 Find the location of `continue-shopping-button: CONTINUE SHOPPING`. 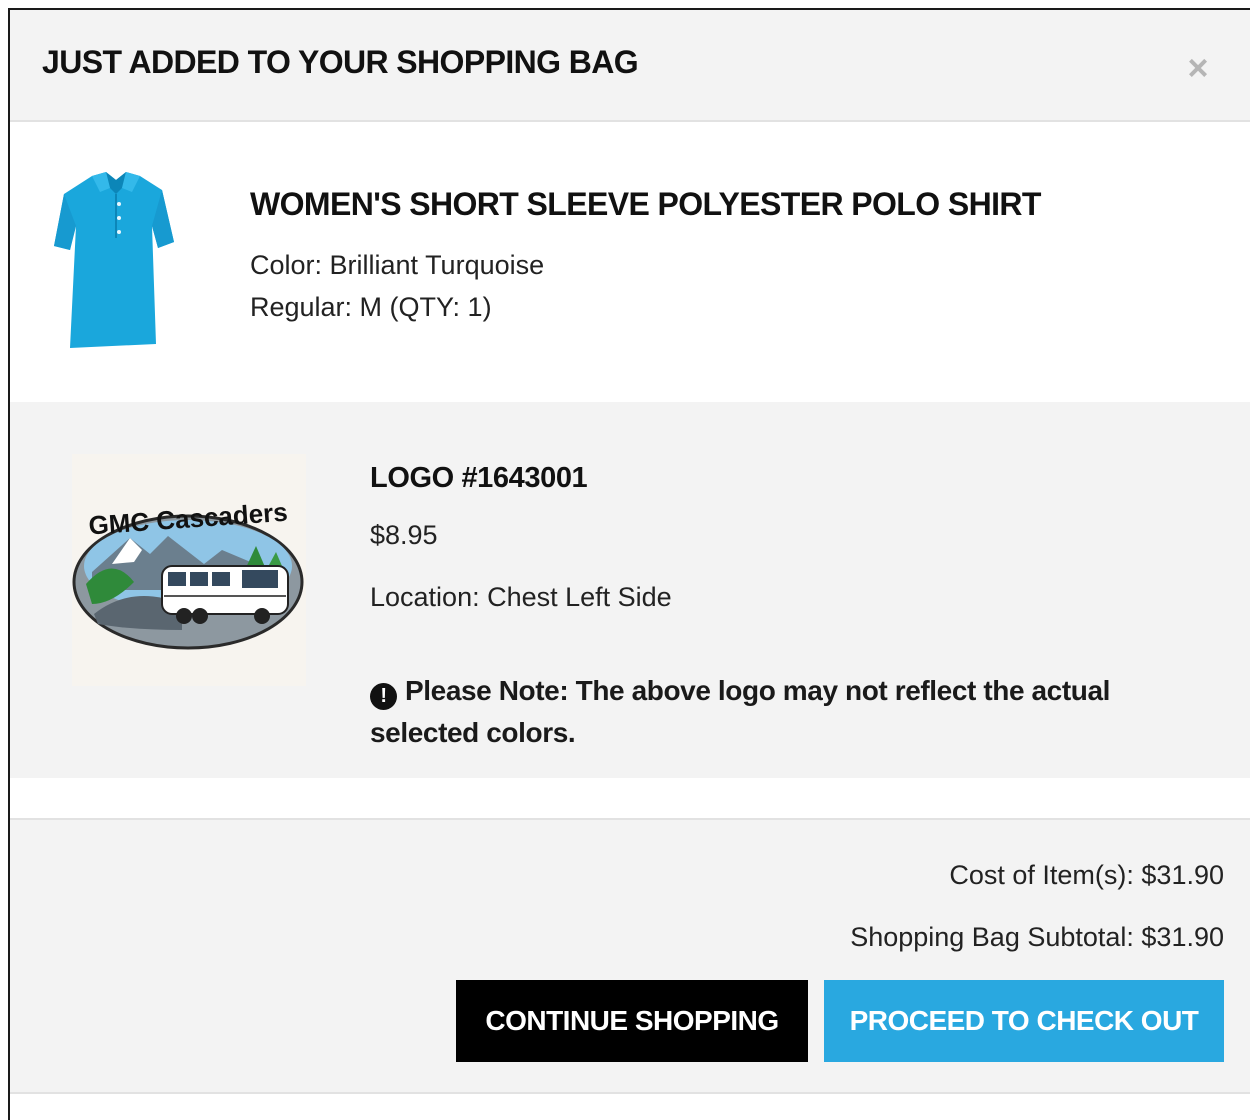

continue-shopping-button: CONTINUE SHOPPING is located at coordinates (632, 1021).